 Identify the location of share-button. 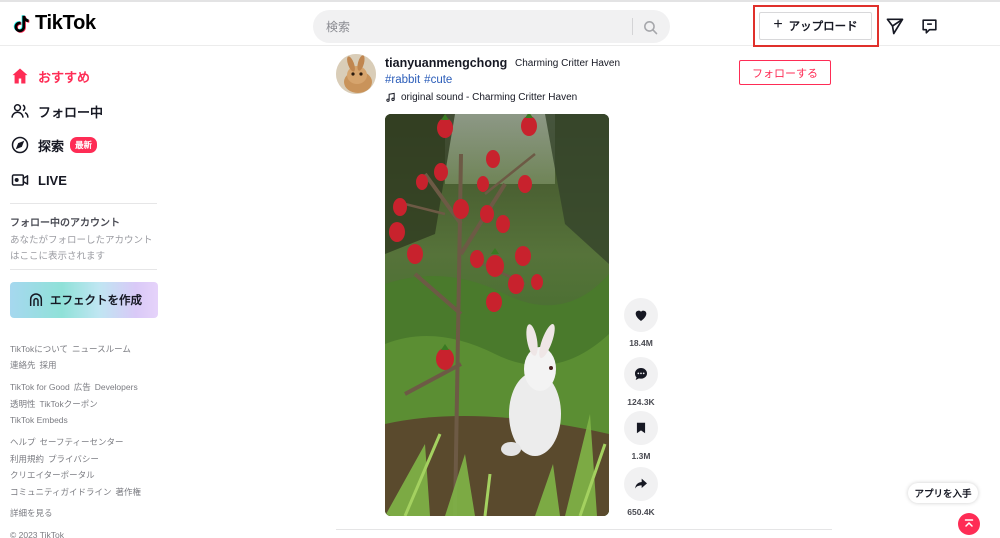
(641, 484).